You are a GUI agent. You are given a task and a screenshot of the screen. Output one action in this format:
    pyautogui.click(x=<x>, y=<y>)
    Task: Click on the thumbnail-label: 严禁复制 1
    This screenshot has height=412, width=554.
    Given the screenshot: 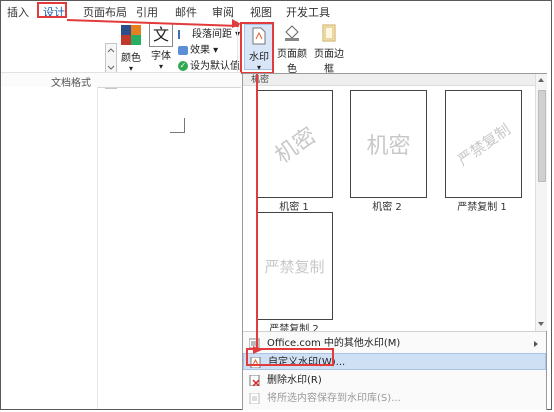 What is the action you would take?
    pyautogui.click(x=482, y=207)
    